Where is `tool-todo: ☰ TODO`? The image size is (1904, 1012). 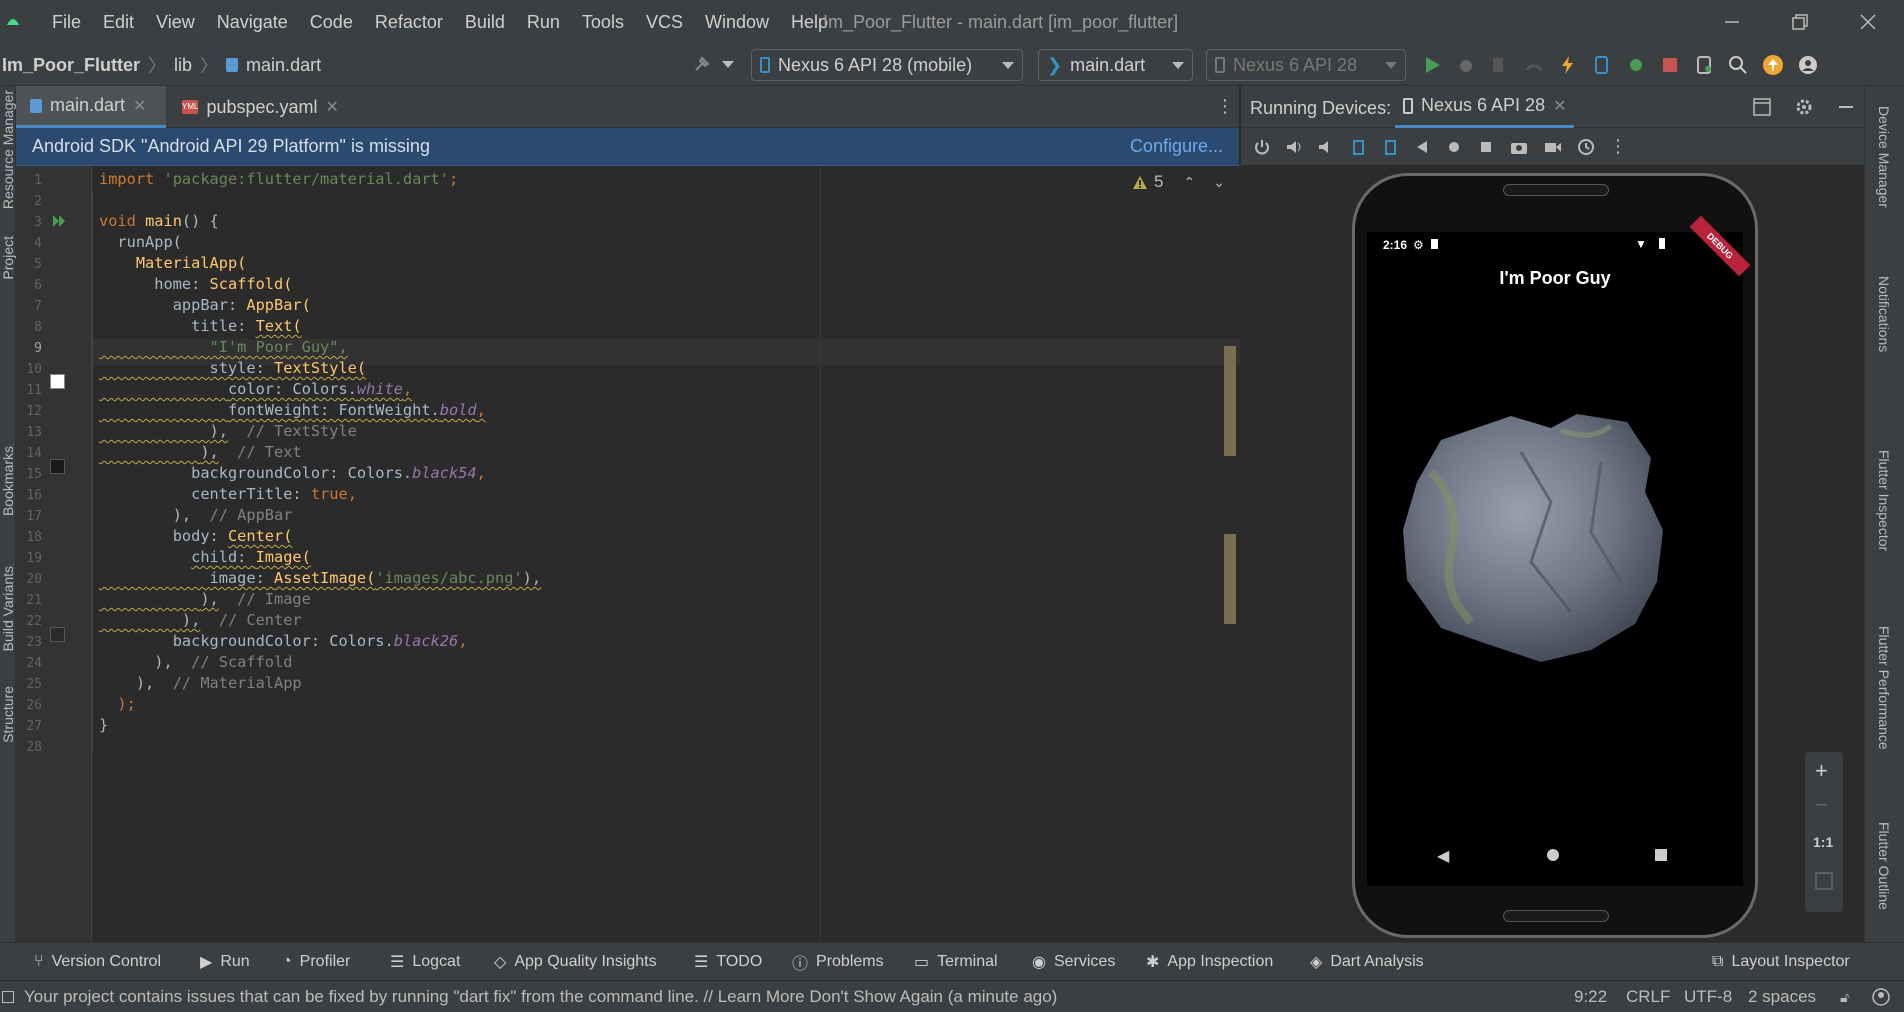
tool-todo: ☰ TODO is located at coordinates (728, 962).